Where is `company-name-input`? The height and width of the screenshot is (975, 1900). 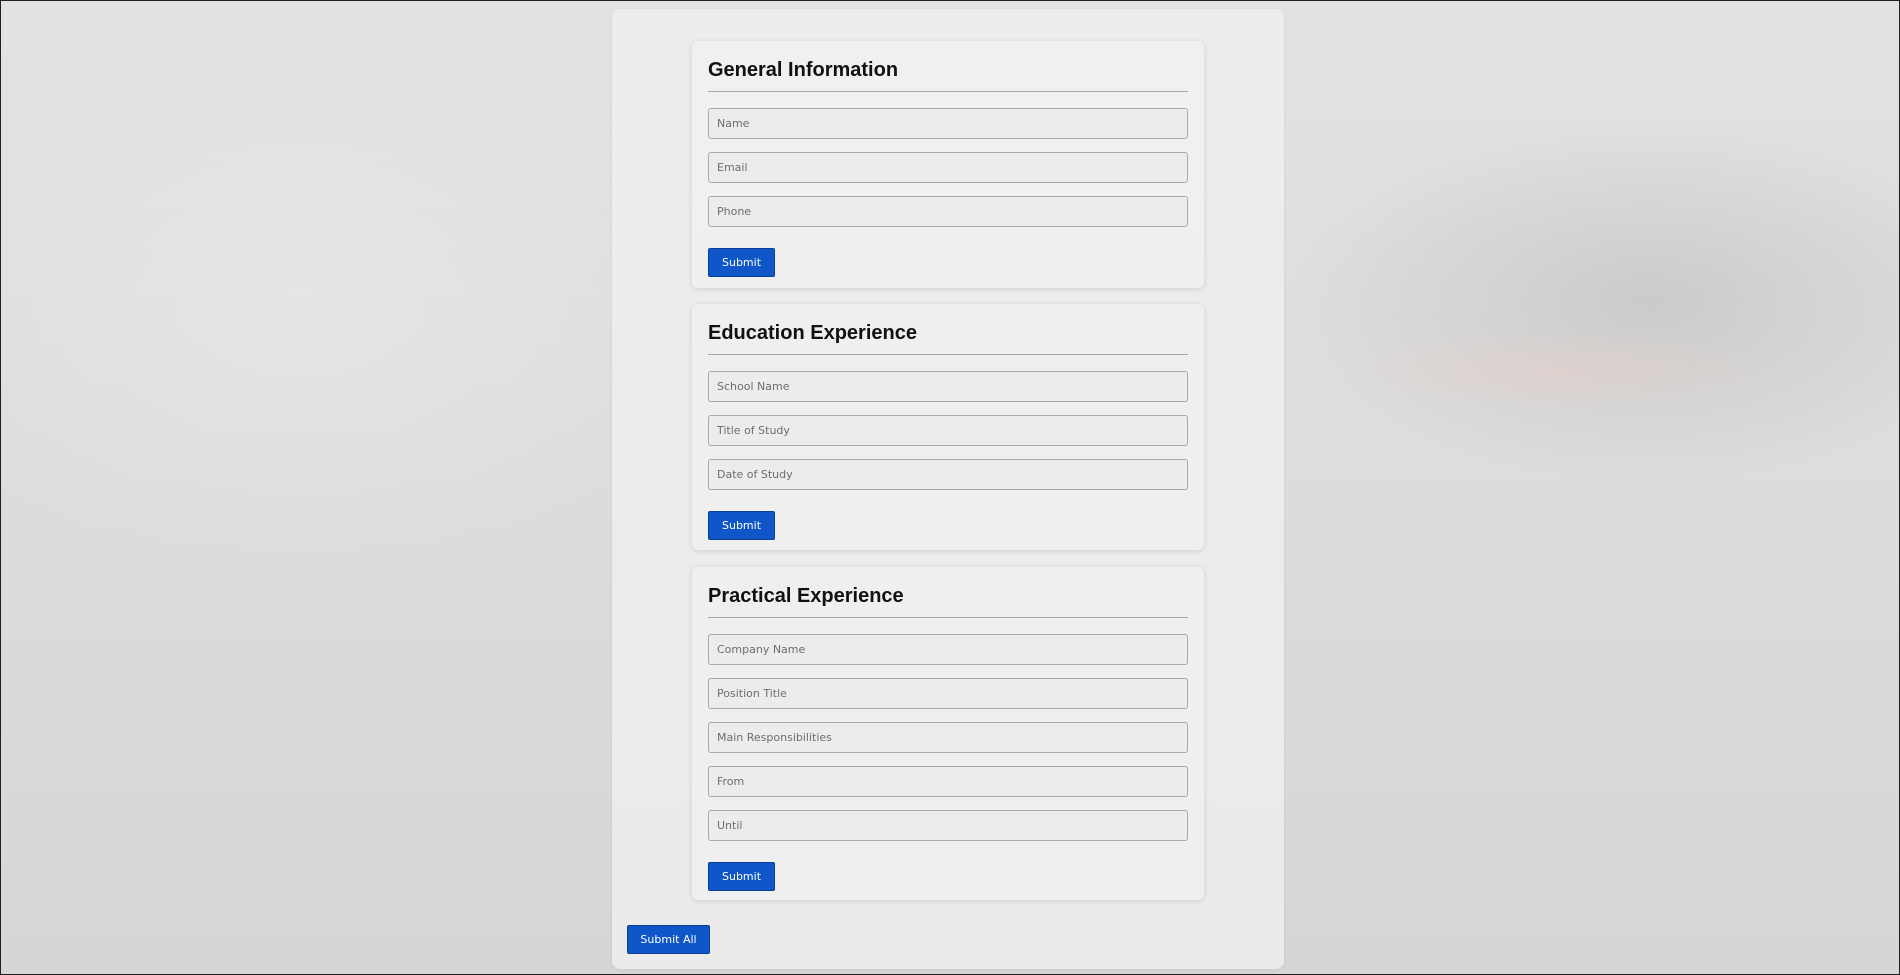
company-name-input is located at coordinates (948, 649).